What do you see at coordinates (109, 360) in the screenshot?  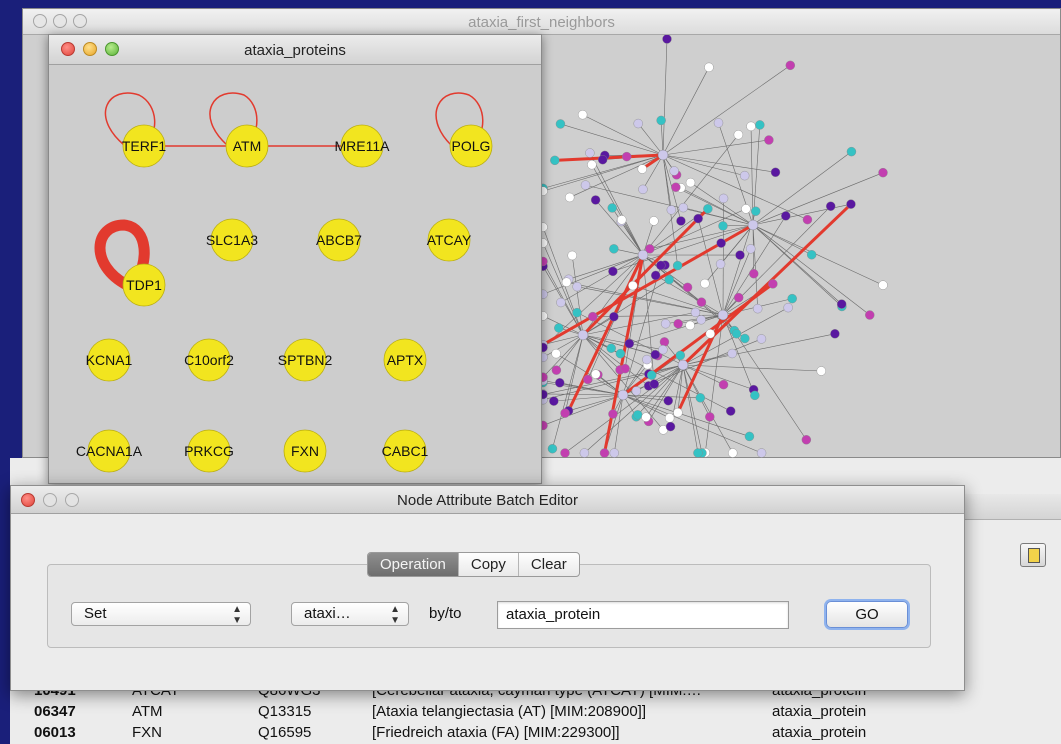 I see `protein-node: KCNA1` at bounding box center [109, 360].